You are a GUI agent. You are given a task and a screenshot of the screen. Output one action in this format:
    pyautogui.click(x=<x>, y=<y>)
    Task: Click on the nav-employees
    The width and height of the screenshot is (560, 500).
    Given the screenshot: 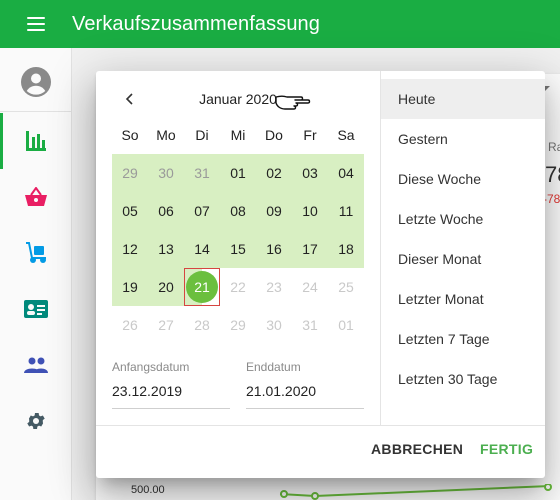 What is the action you would take?
    pyautogui.click(x=36, y=309)
    